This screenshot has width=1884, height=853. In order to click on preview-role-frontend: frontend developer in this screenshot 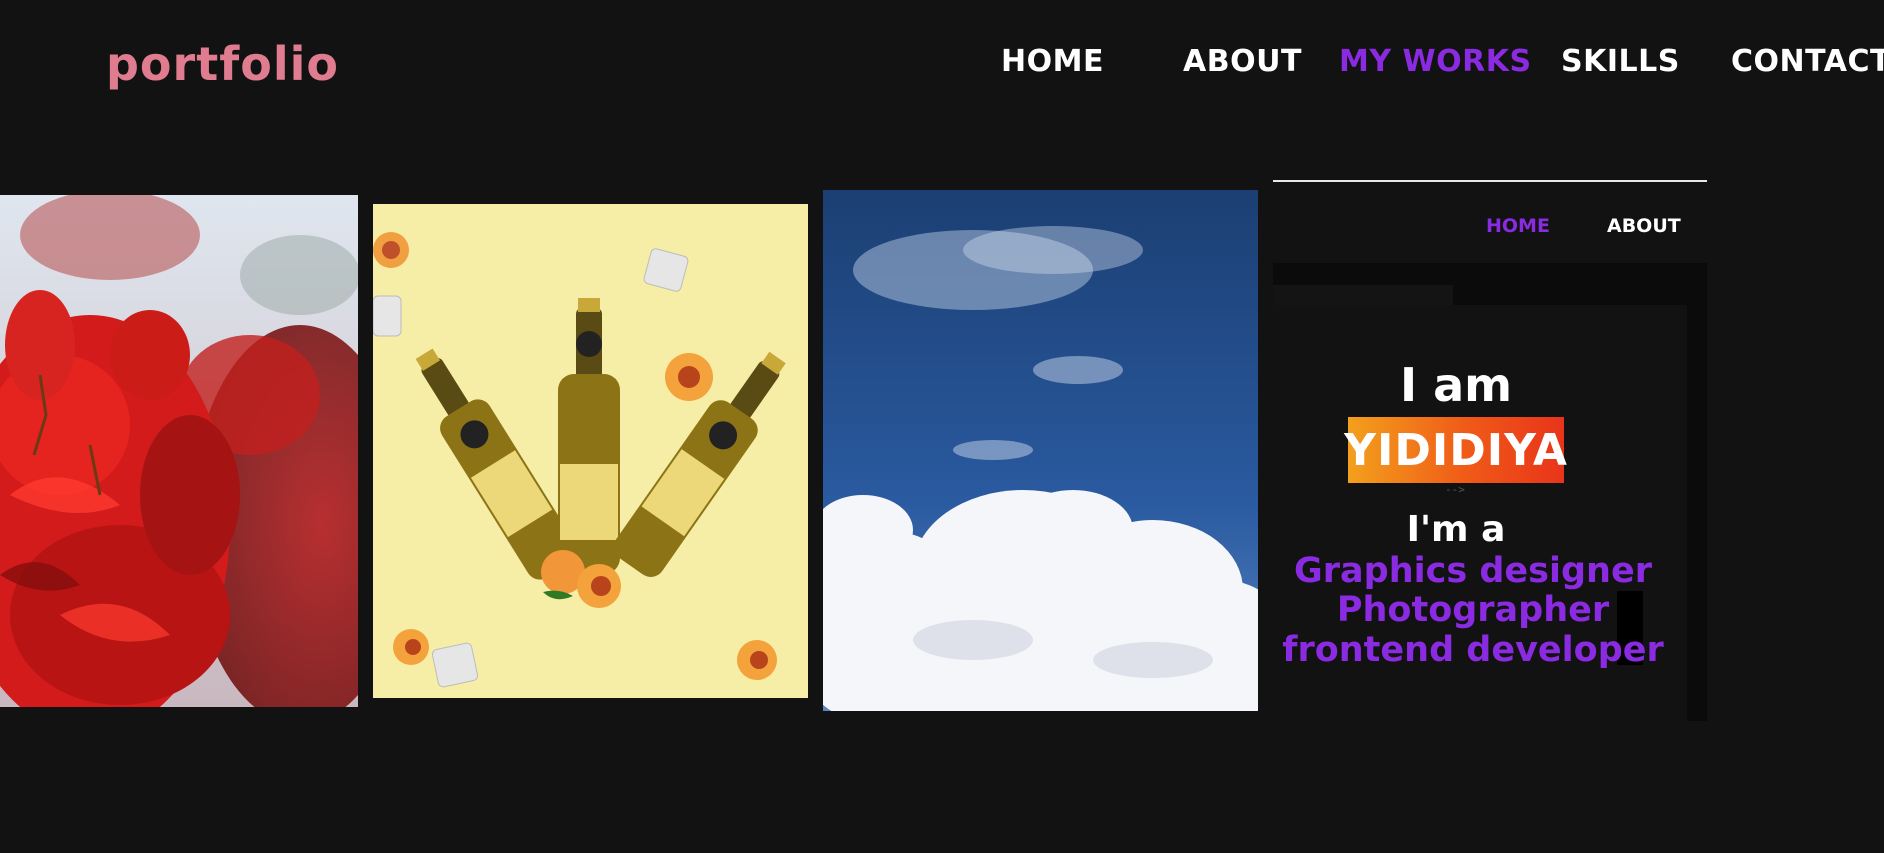, I will do `click(1473, 650)`.